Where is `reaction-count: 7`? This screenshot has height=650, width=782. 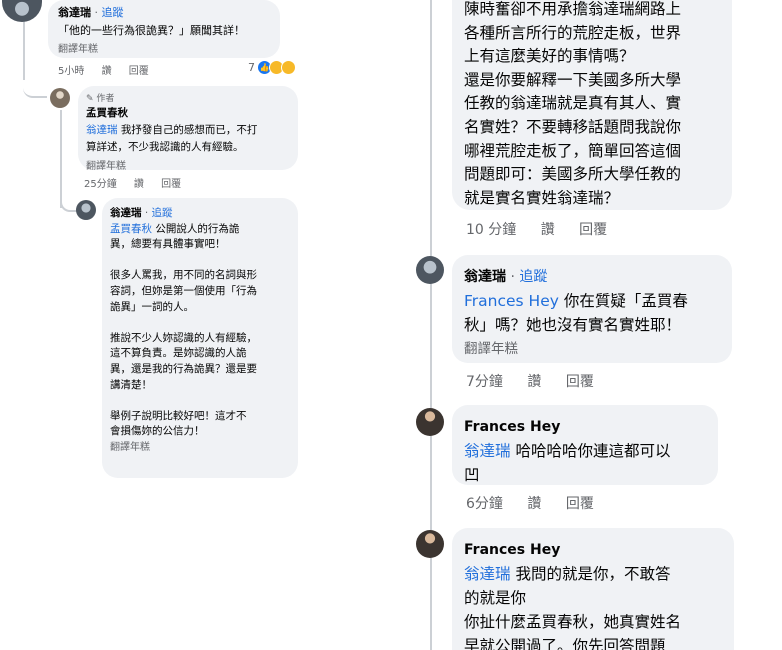 reaction-count: 7 is located at coordinates (251, 67).